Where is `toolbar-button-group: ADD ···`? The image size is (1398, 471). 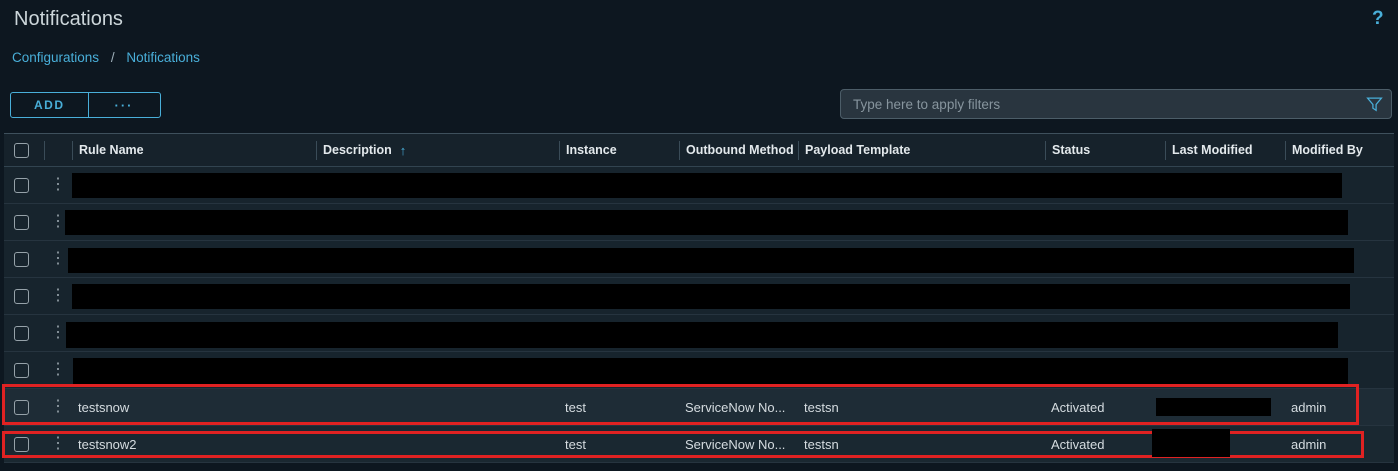
toolbar-button-group: ADD ··· is located at coordinates (85, 105).